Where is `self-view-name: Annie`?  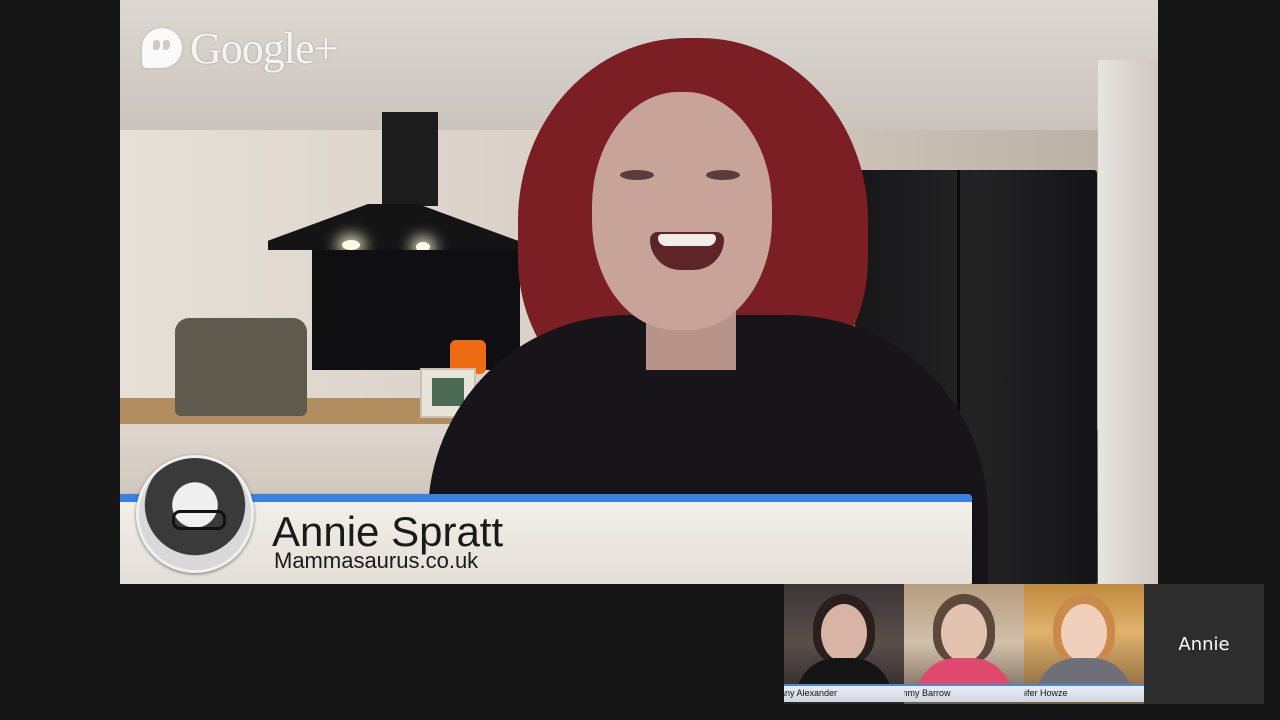
self-view-name: Annie is located at coordinates (1204, 644).